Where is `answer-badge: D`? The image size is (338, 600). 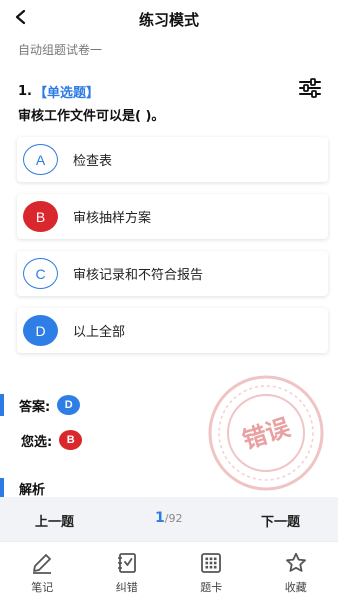 answer-badge: D is located at coordinates (69, 405).